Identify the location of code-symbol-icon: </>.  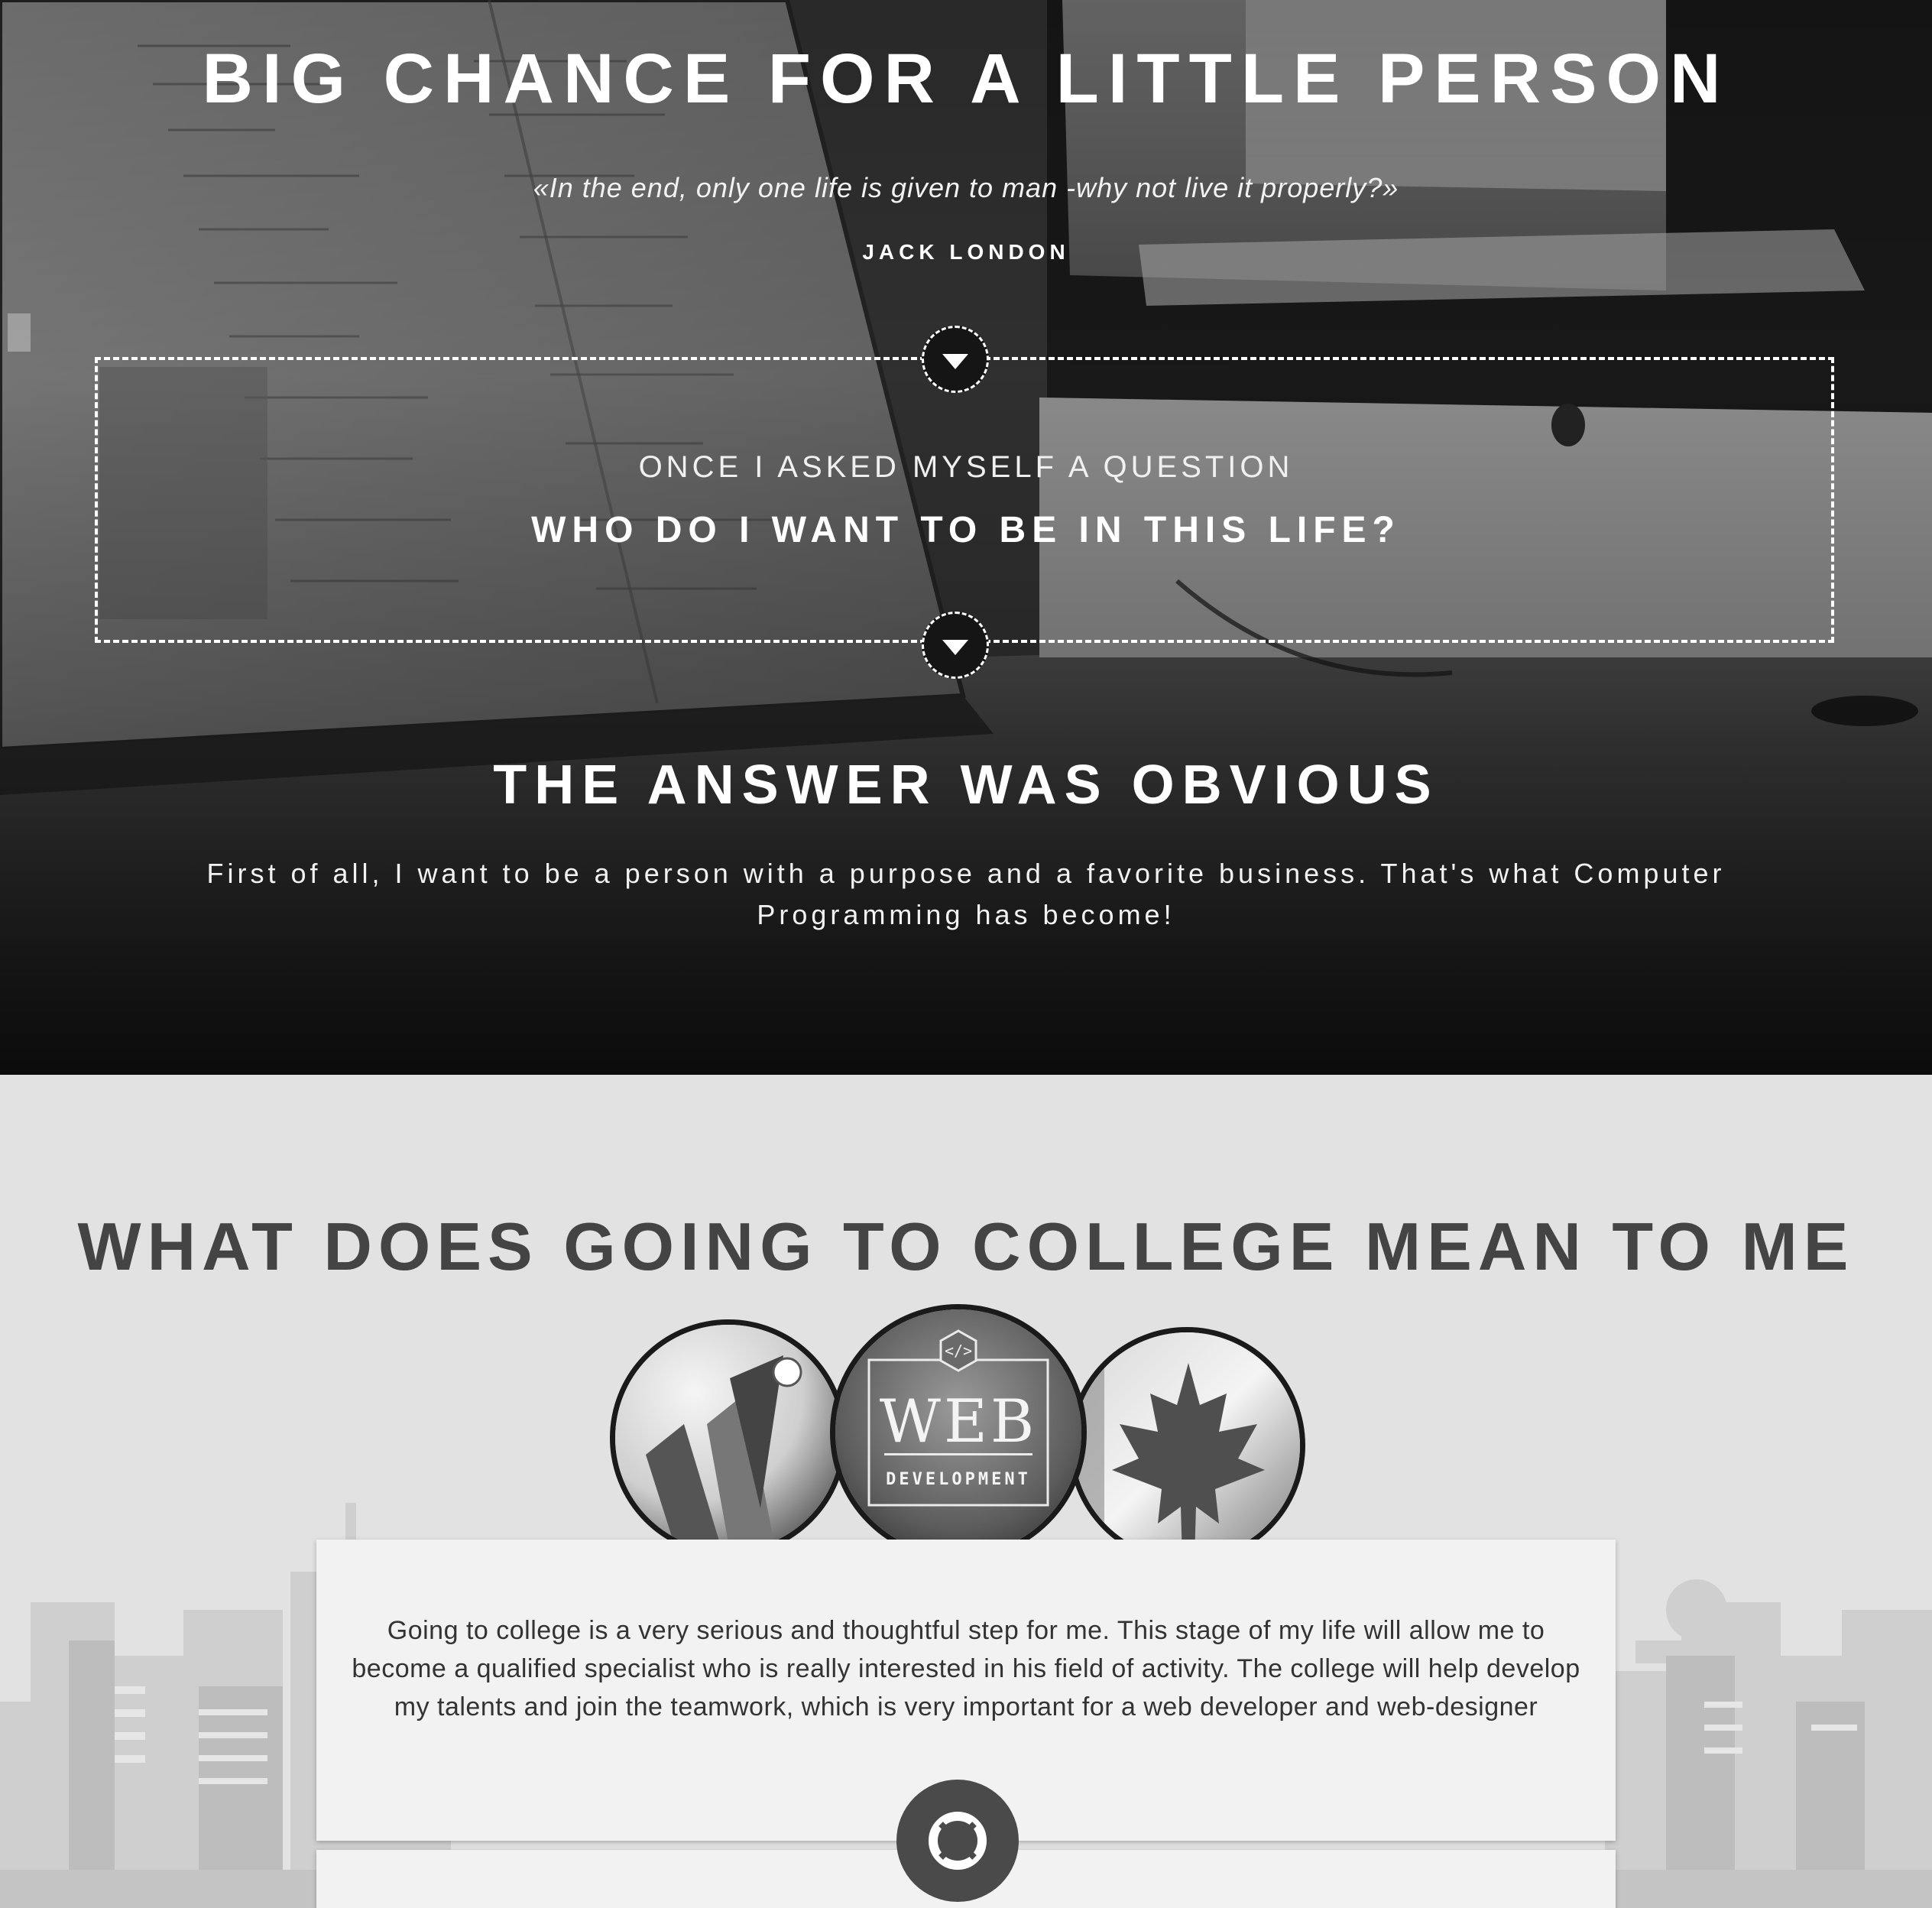
(959, 1351).